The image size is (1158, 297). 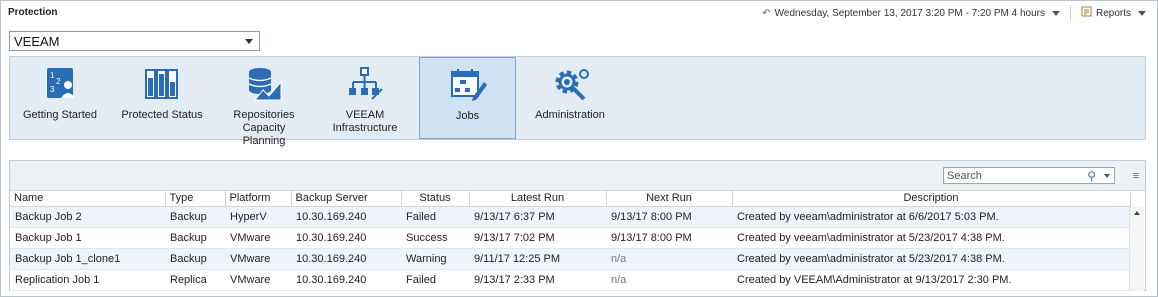 I want to click on svg-text: 3, so click(x=52, y=89).